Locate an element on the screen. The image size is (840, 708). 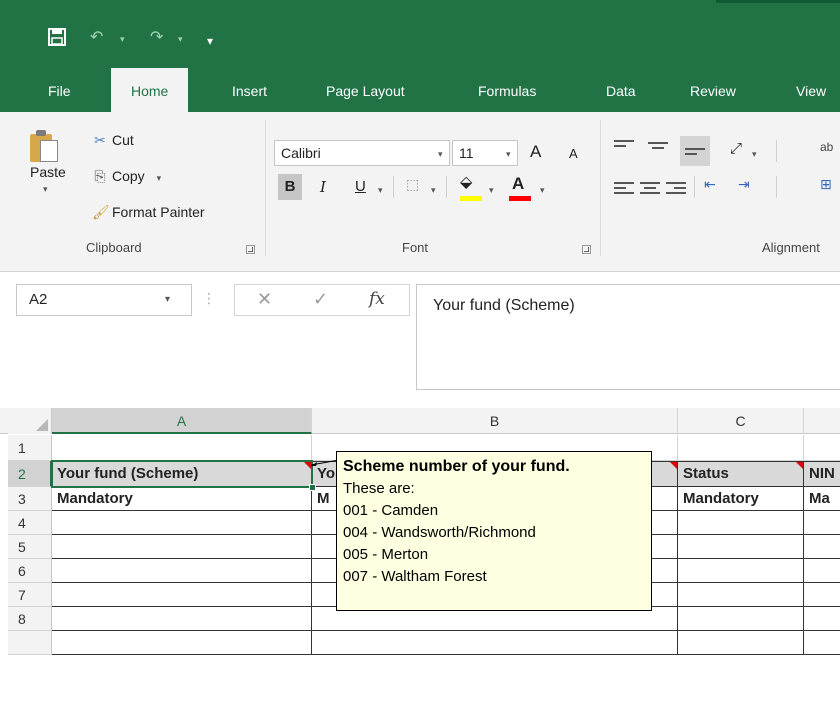
font-size-dropdown-icon: ▾ is located at coordinates (508, 154).